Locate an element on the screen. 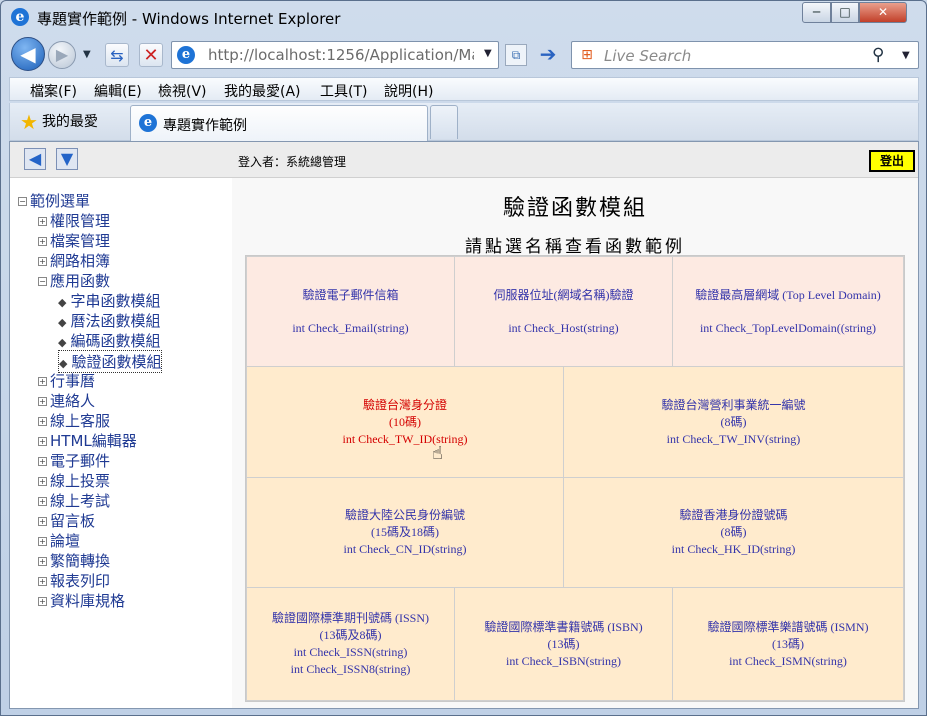 The image size is (927, 716). tree-item: + 檔案管理 is located at coordinates (74, 240).